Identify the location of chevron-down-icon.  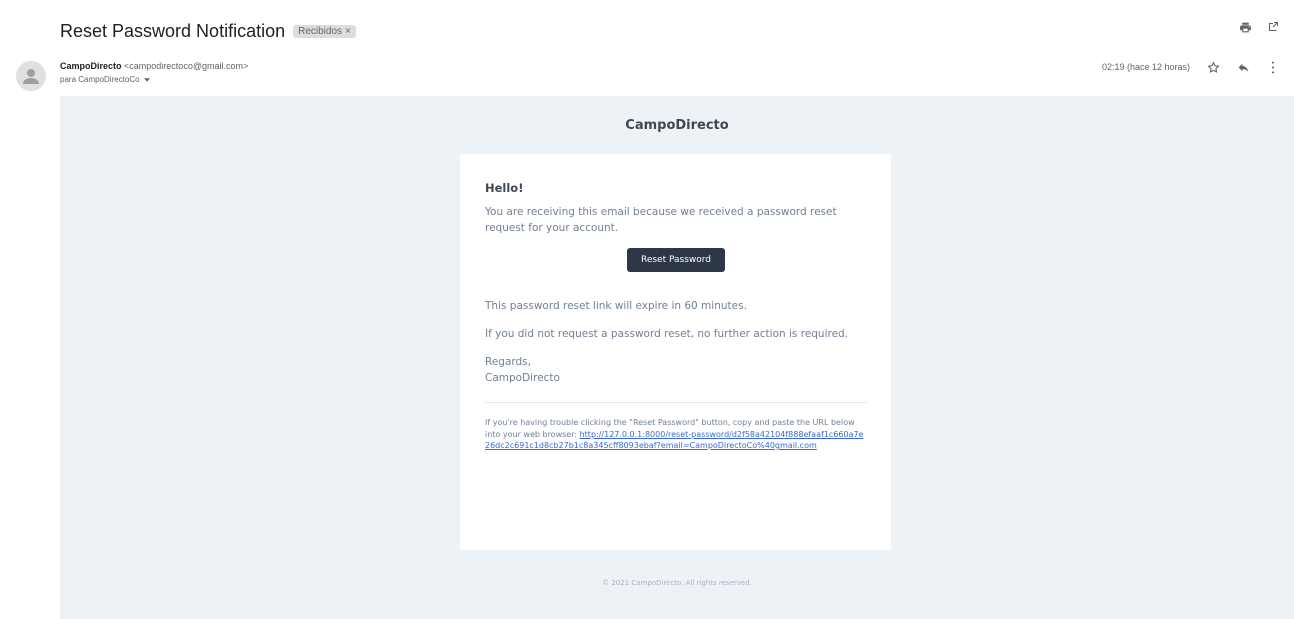
(146, 79).